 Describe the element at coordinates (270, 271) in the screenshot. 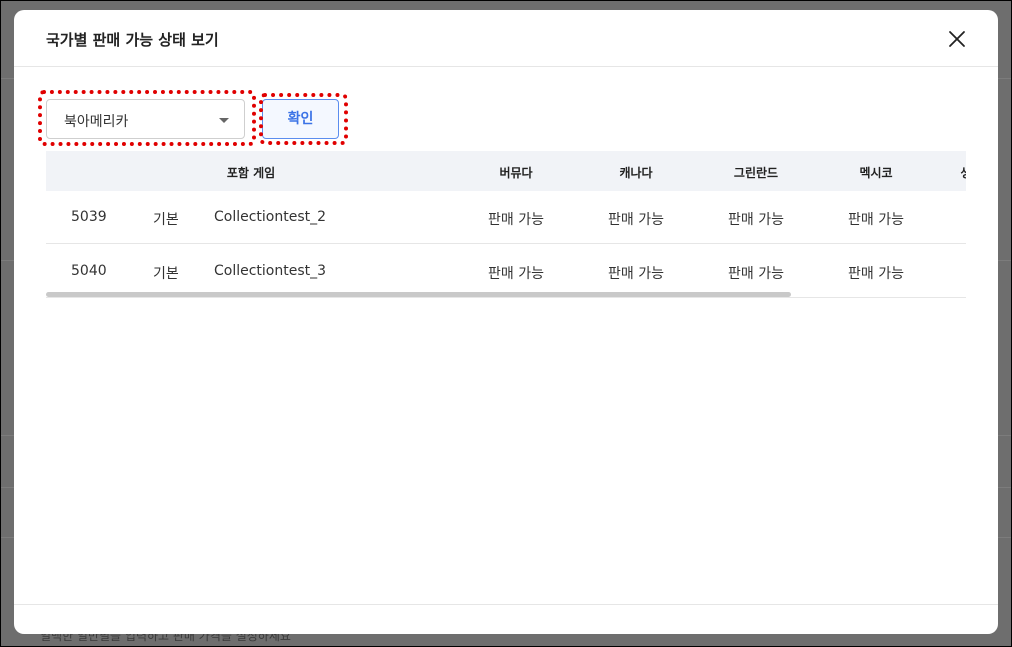

I see `row-game-name: Collectiontest_3` at that location.